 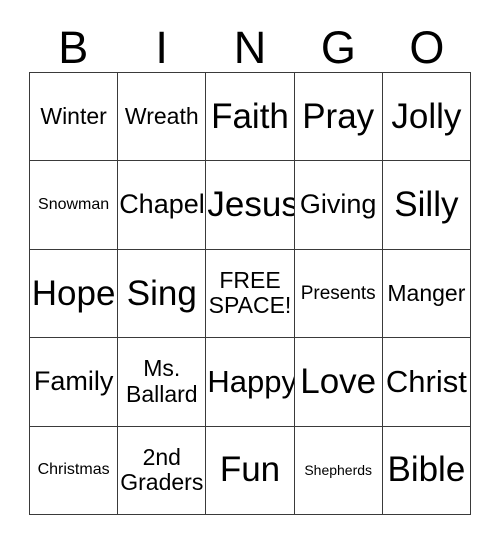 What do you see at coordinates (73, 47) in the screenshot?
I see `bingo-header-letter-b: B` at bounding box center [73, 47].